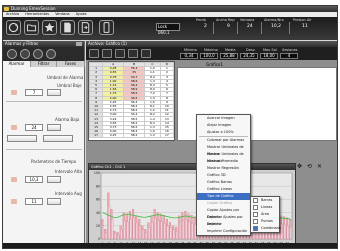 The image size is (340, 251). What do you see at coordinates (44, 64) in the screenshot?
I see `tab-filtrar: Filtrar` at bounding box center [44, 64].